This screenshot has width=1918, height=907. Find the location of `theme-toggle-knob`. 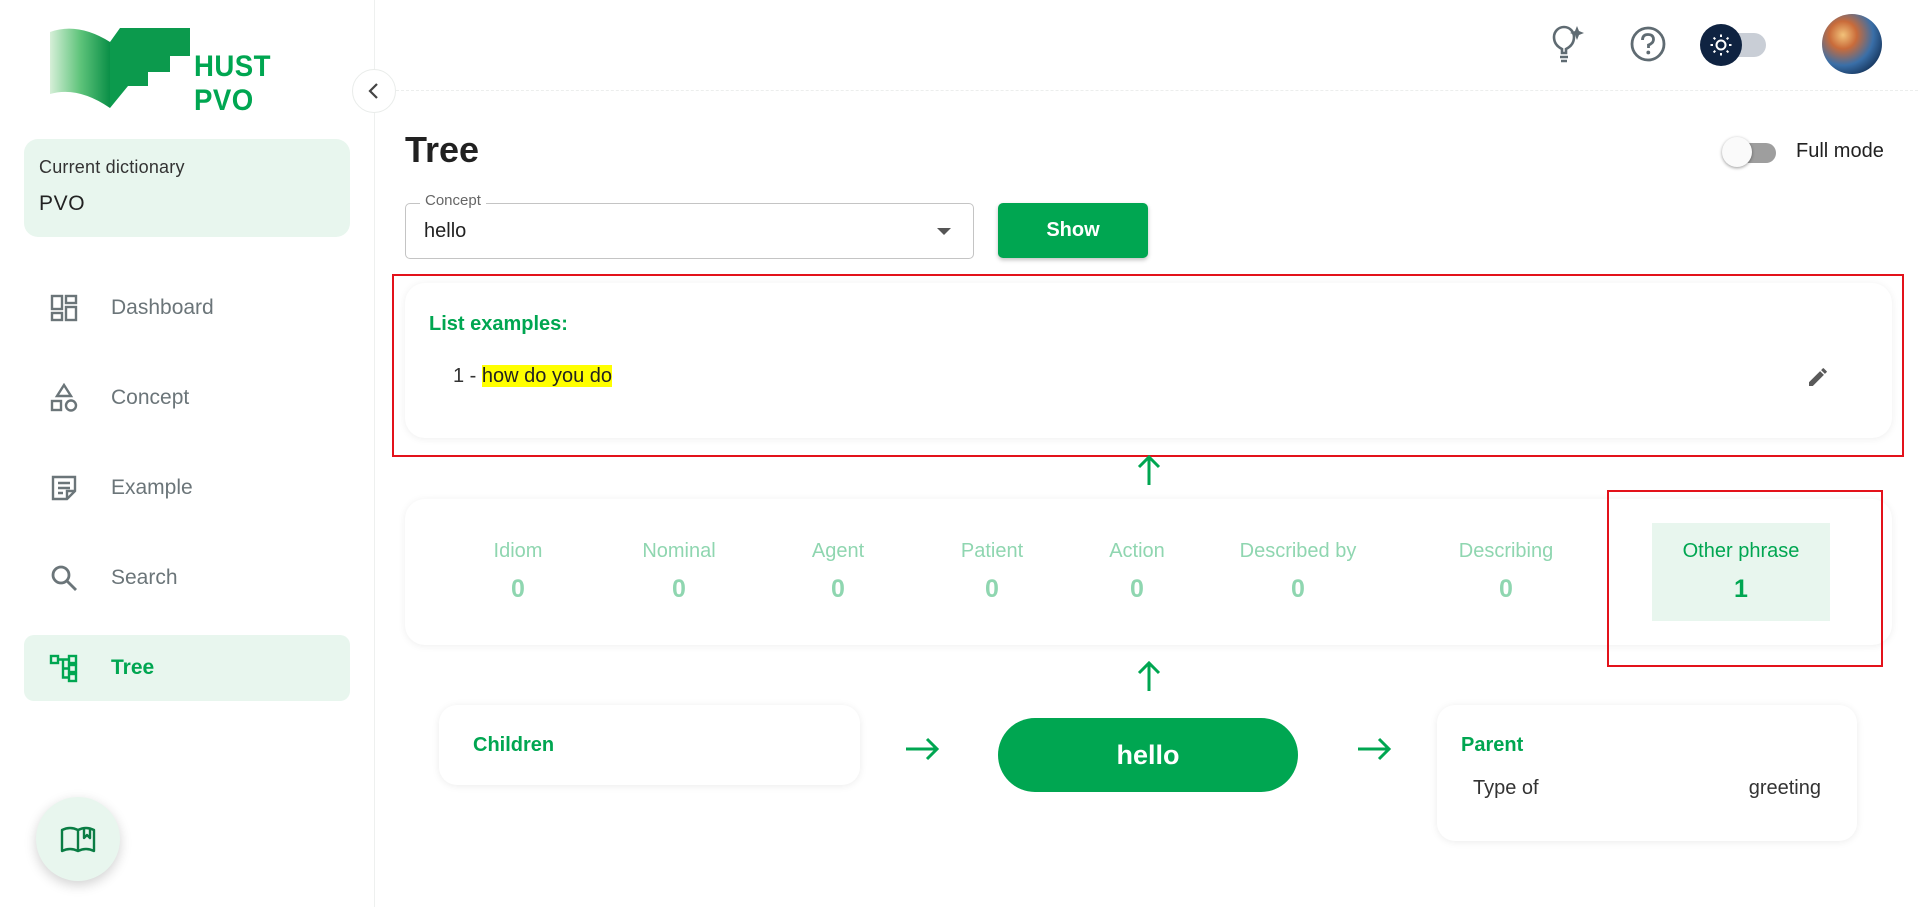

theme-toggle-knob is located at coordinates (1721, 45).